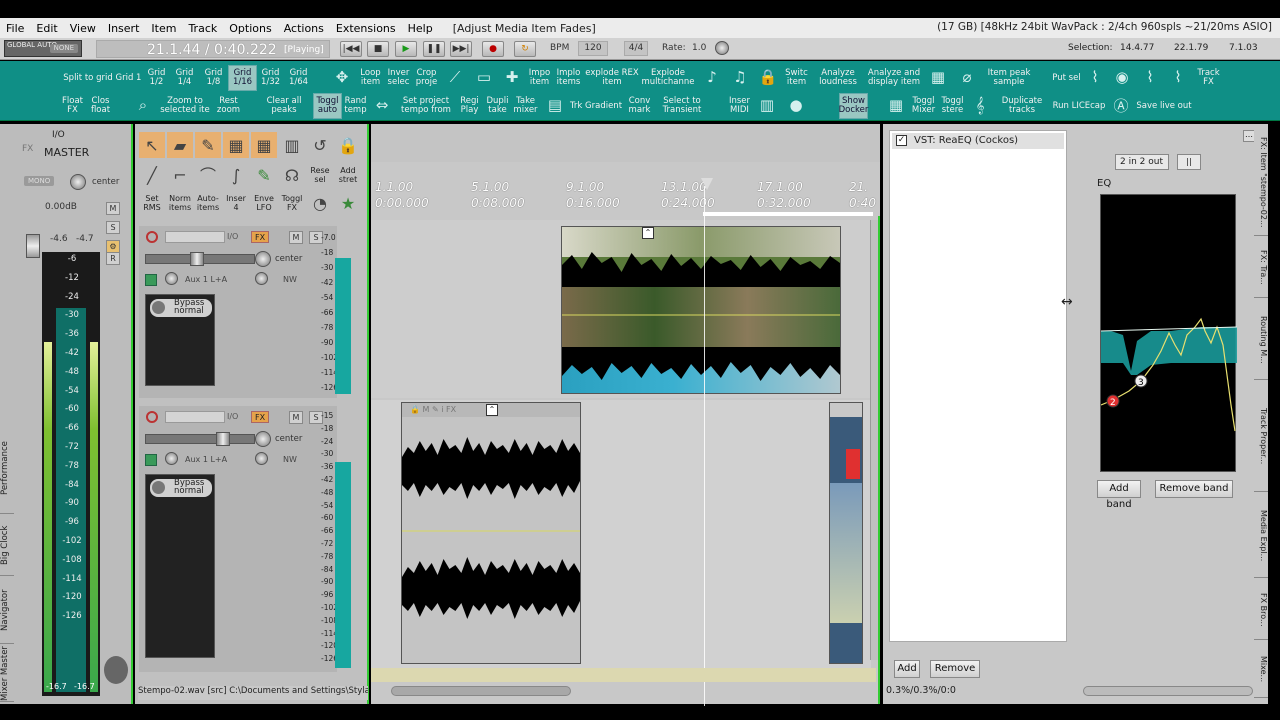 The width and height of the screenshot is (1280, 720). What do you see at coordinates (740, 77) in the screenshot?
I see `notes-icon: ♫` at bounding box center [740, 77].